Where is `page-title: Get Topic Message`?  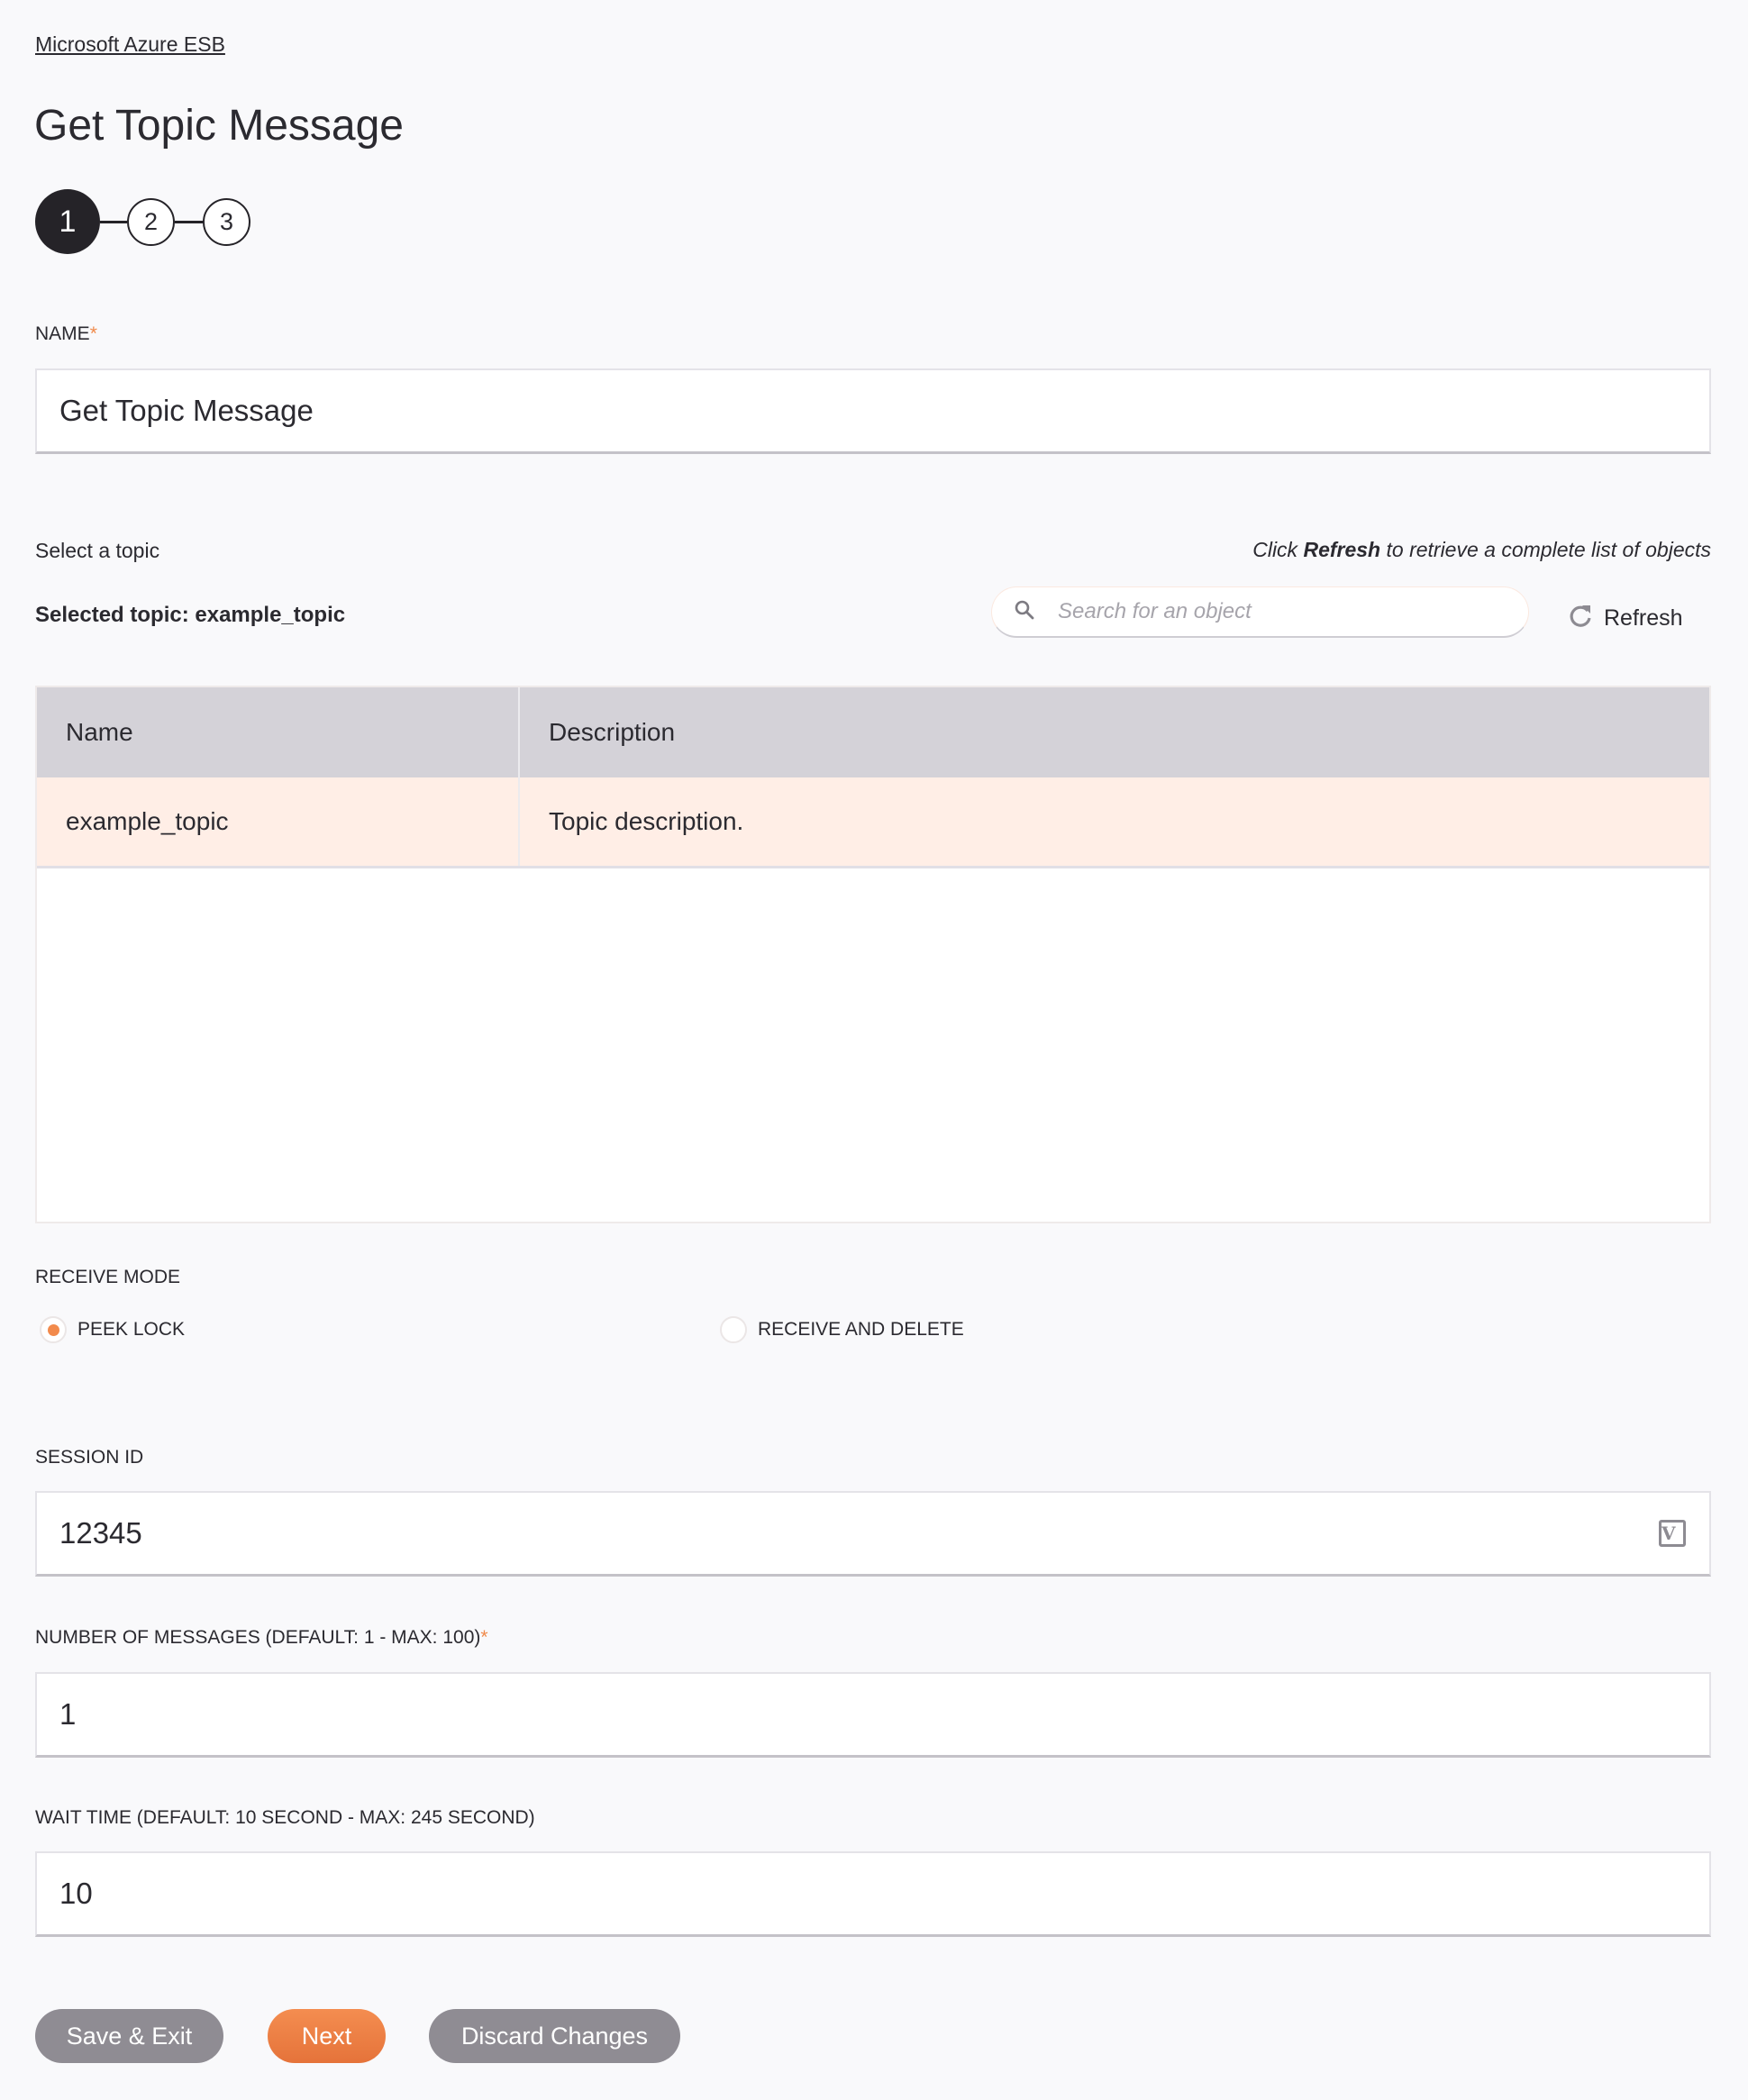 page-title: Get Topic Message is located at coordinates (219, 126).